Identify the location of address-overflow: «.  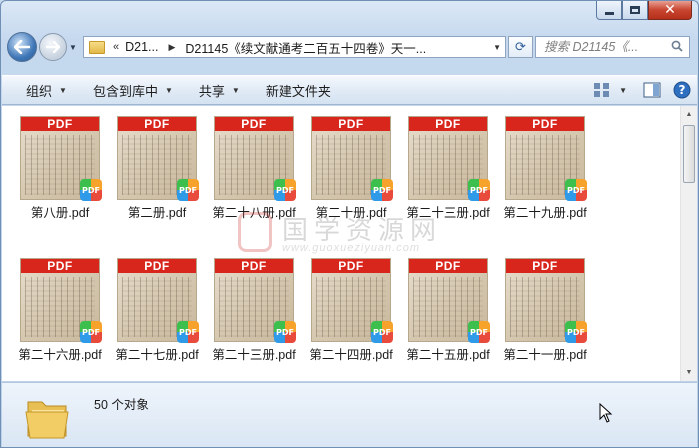
(116, 47).